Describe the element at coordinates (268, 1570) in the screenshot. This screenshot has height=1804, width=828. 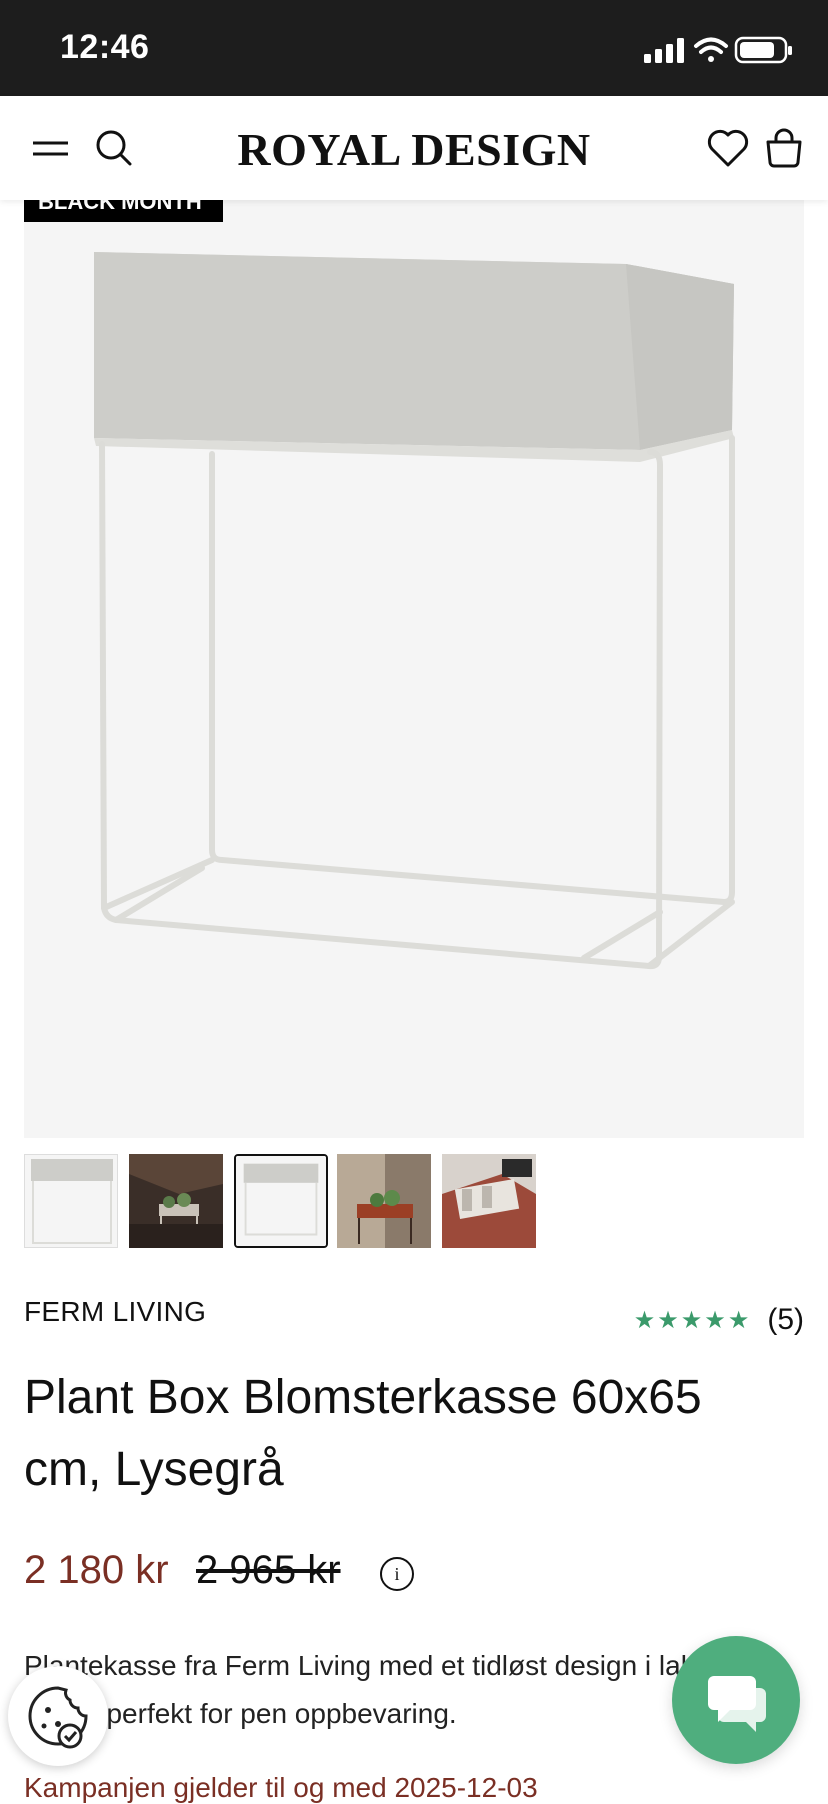
I see `original-price: 2 965 kr` at that location.